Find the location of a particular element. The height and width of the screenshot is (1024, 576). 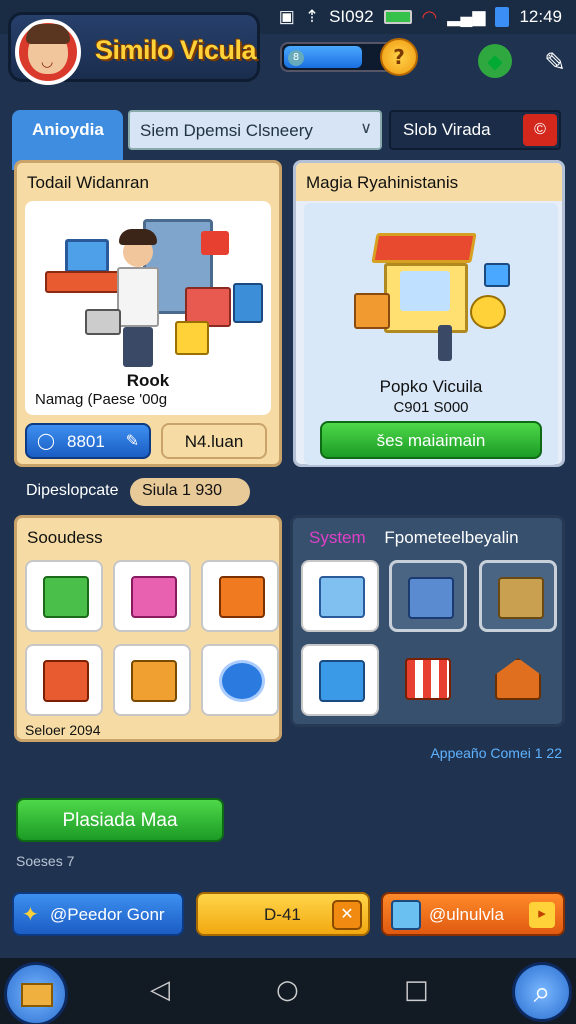

store-icon is located at coordinates (154, 597).